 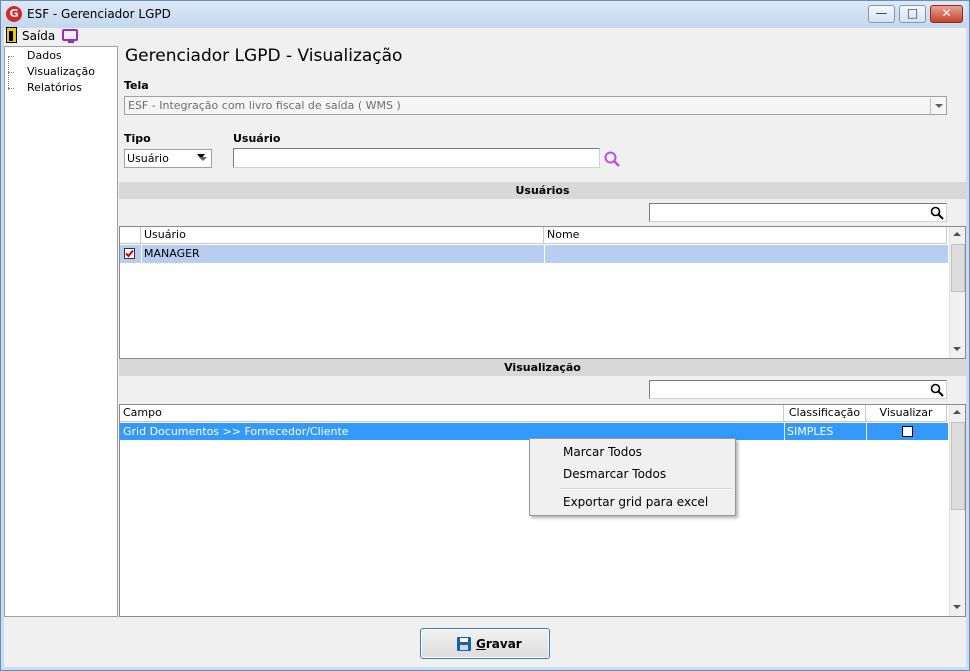 I want to click on checkmark-icon, so click(x=129, y=253).